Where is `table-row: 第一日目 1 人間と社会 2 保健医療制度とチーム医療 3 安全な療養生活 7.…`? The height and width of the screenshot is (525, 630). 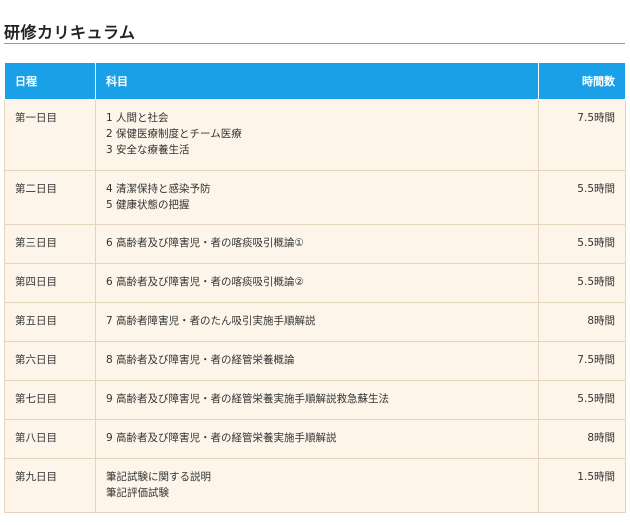 table-row: 第一日目 1 人間と社会 2 保健医療制度とチーム医療 3 安全な療養生活 7.… is located at coordinates (315, 135).